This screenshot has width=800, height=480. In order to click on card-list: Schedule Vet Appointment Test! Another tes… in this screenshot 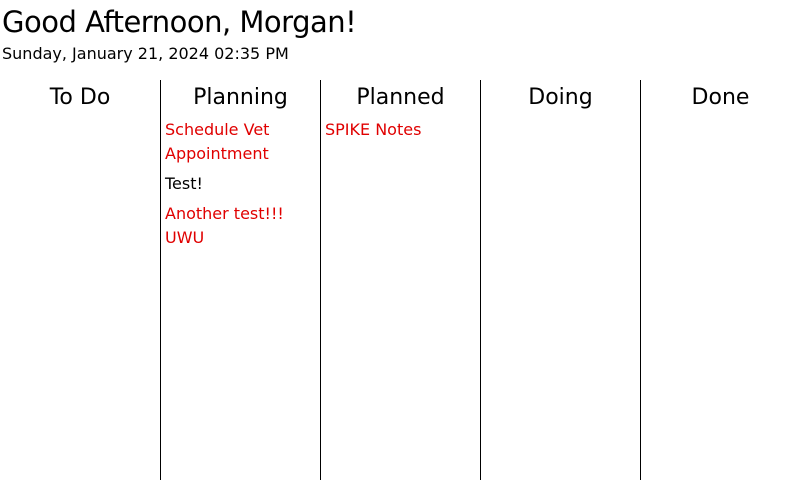, I will do `click(240, 182)`.